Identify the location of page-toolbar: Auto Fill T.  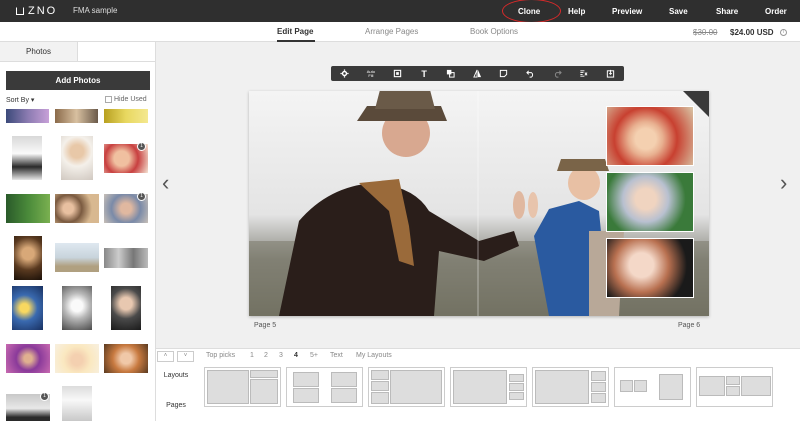
(477, 73).